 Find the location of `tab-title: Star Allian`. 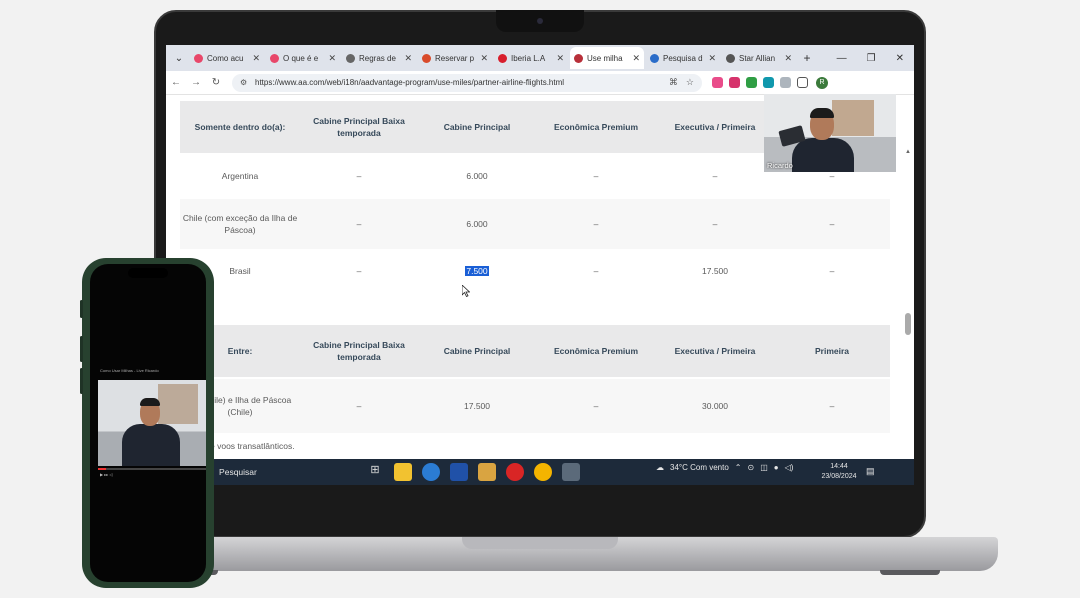

tab-title: Star Allian is located at coordinates (757, 58).